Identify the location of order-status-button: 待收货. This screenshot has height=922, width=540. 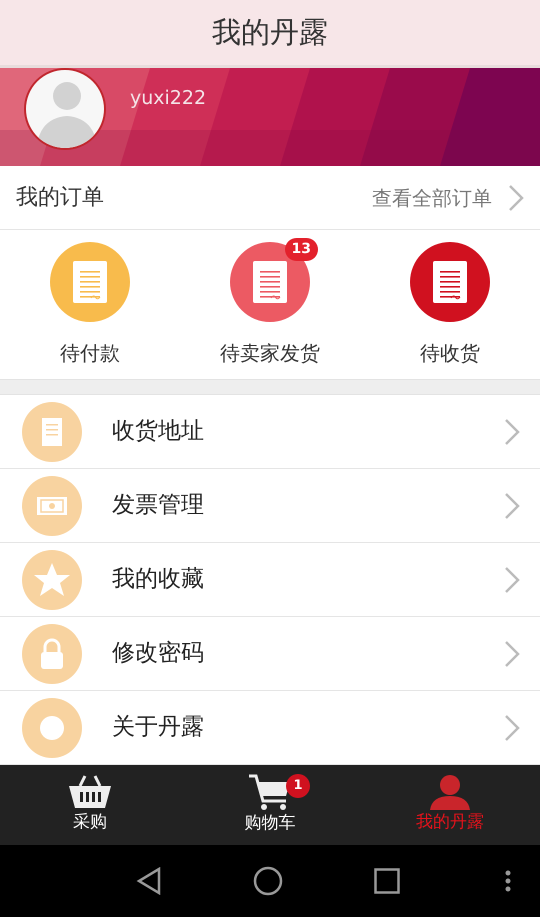
(450, 305).